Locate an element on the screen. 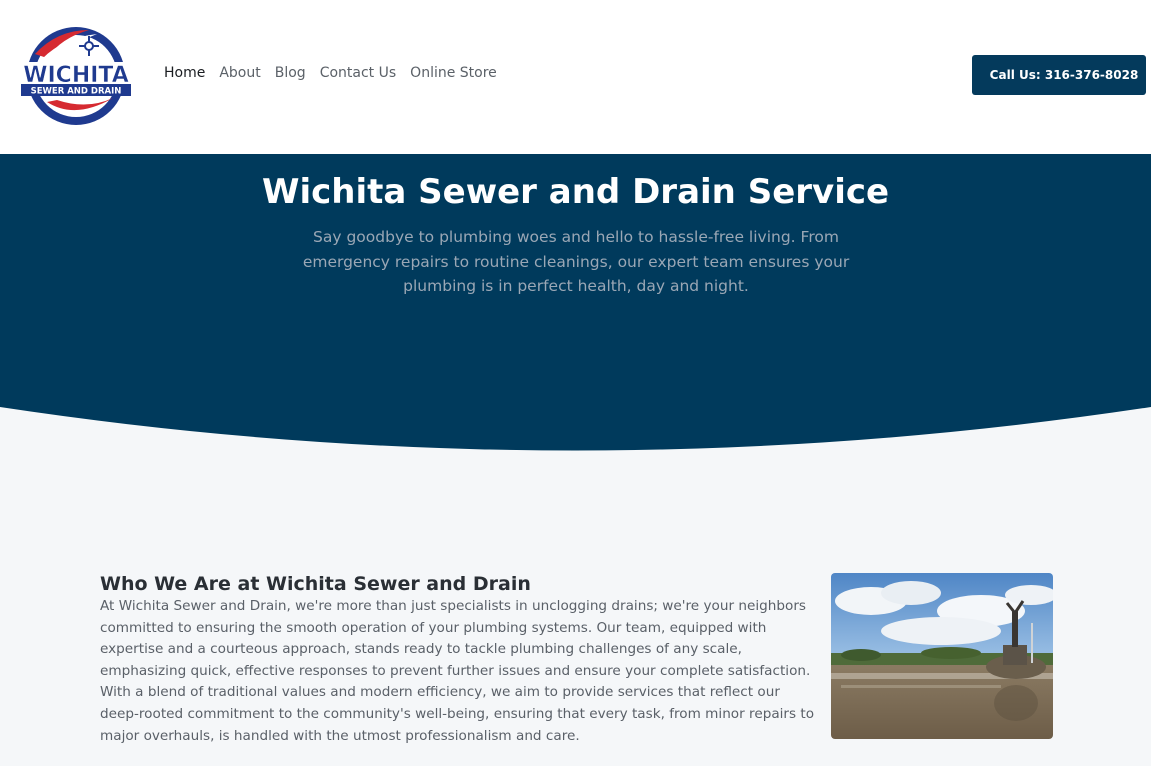 The width and height of the screenshot is (1151, 766). call-us-button: Call Us: 316-376-8028 is located at coordinates (1059, 75).